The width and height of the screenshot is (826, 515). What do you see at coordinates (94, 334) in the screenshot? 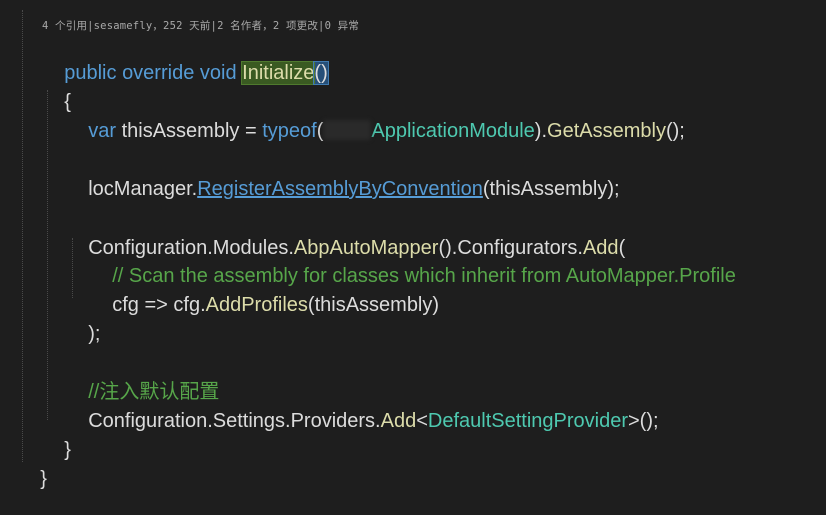
I see `close-call: );` at bounding box center [94, 334].